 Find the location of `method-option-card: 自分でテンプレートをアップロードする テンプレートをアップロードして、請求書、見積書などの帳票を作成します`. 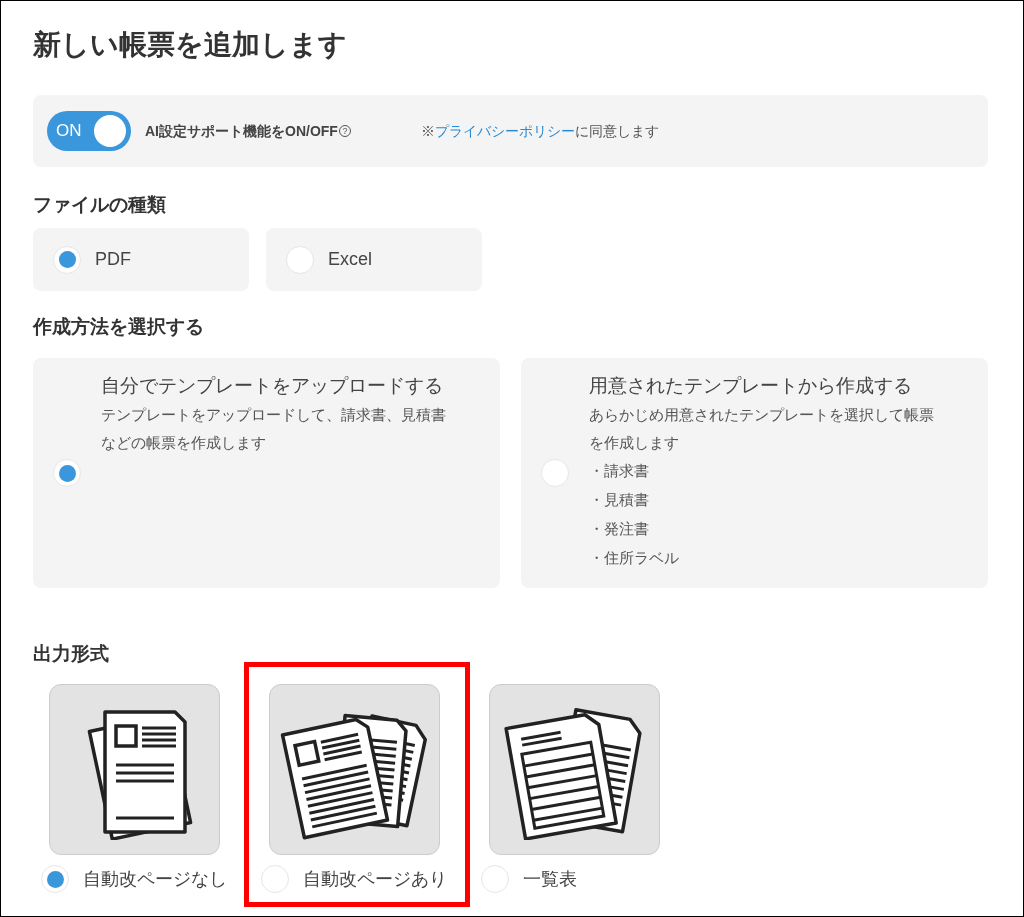

method-option-card: 自分でテンプレートをアップロードする テンプレートをアップロードして、請求書、見積書などの帳票を作成します is located at coordinates (266, 473).